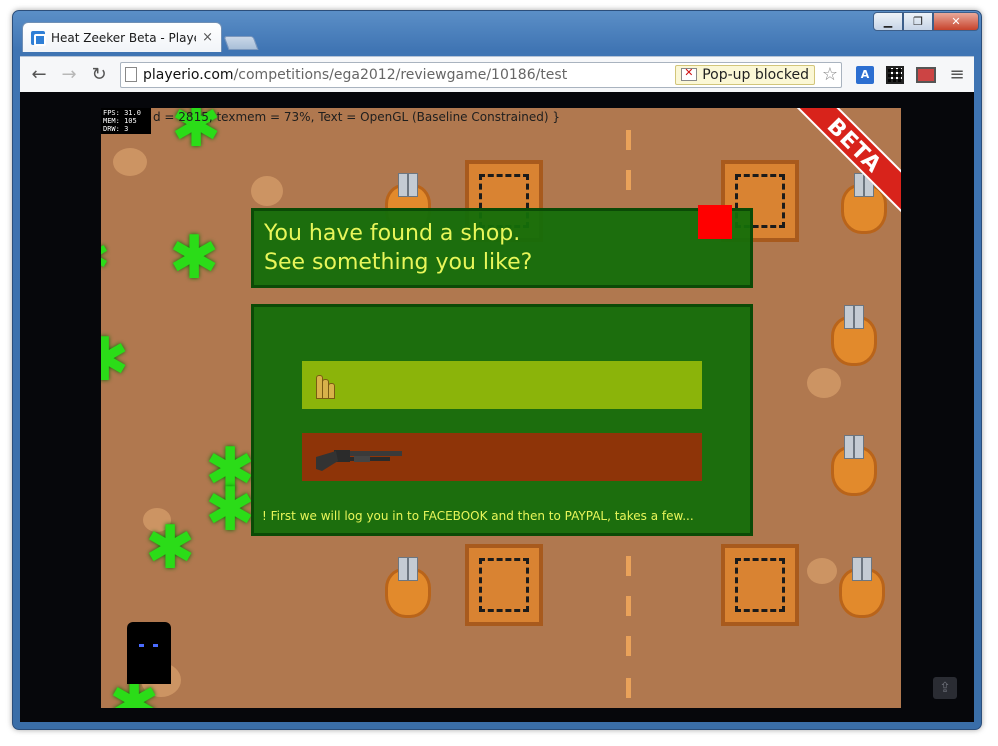  Describe the element at coordinates (38, 38) in the screenshot. I see `playerio-favicon-icon` at that location.